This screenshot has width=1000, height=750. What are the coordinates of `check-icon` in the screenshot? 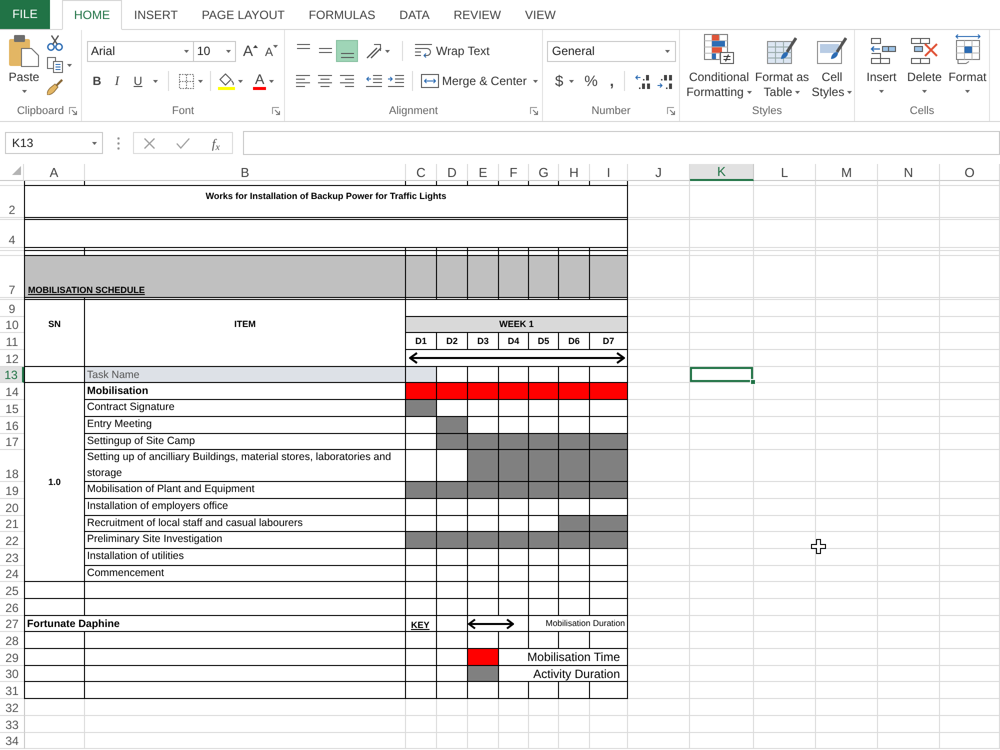 It's located at (183, 143).